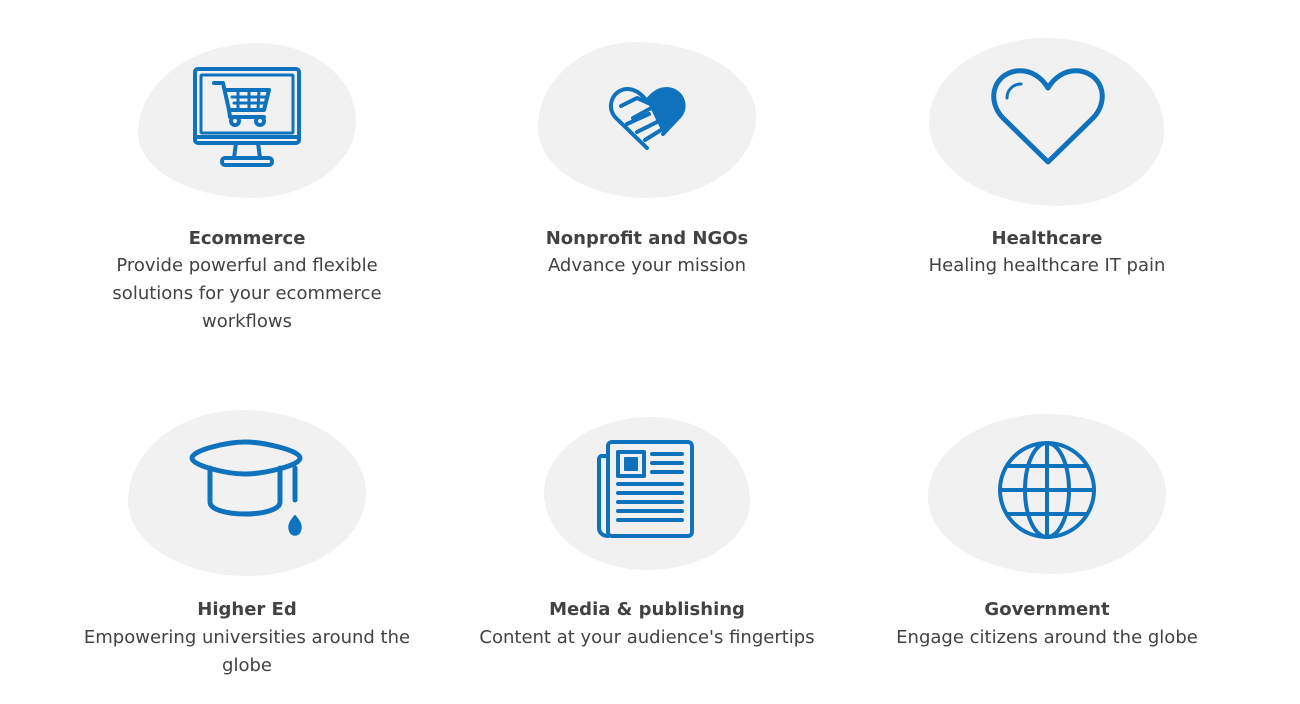  What do you see at coordinates (1047, 238) in the screenshot?
I see `industry-title: Healthcare` at bounding box center [1047, 238].